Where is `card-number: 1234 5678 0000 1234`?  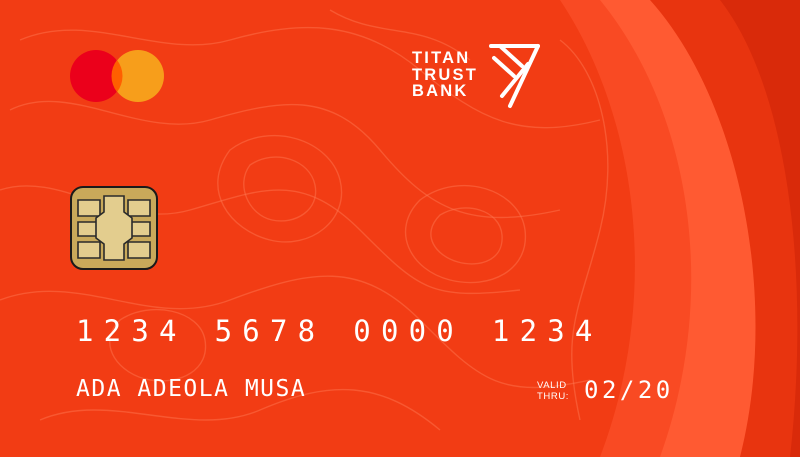
card-number: 1234 5678 0000 1234 is located at coordinates (339, 331).